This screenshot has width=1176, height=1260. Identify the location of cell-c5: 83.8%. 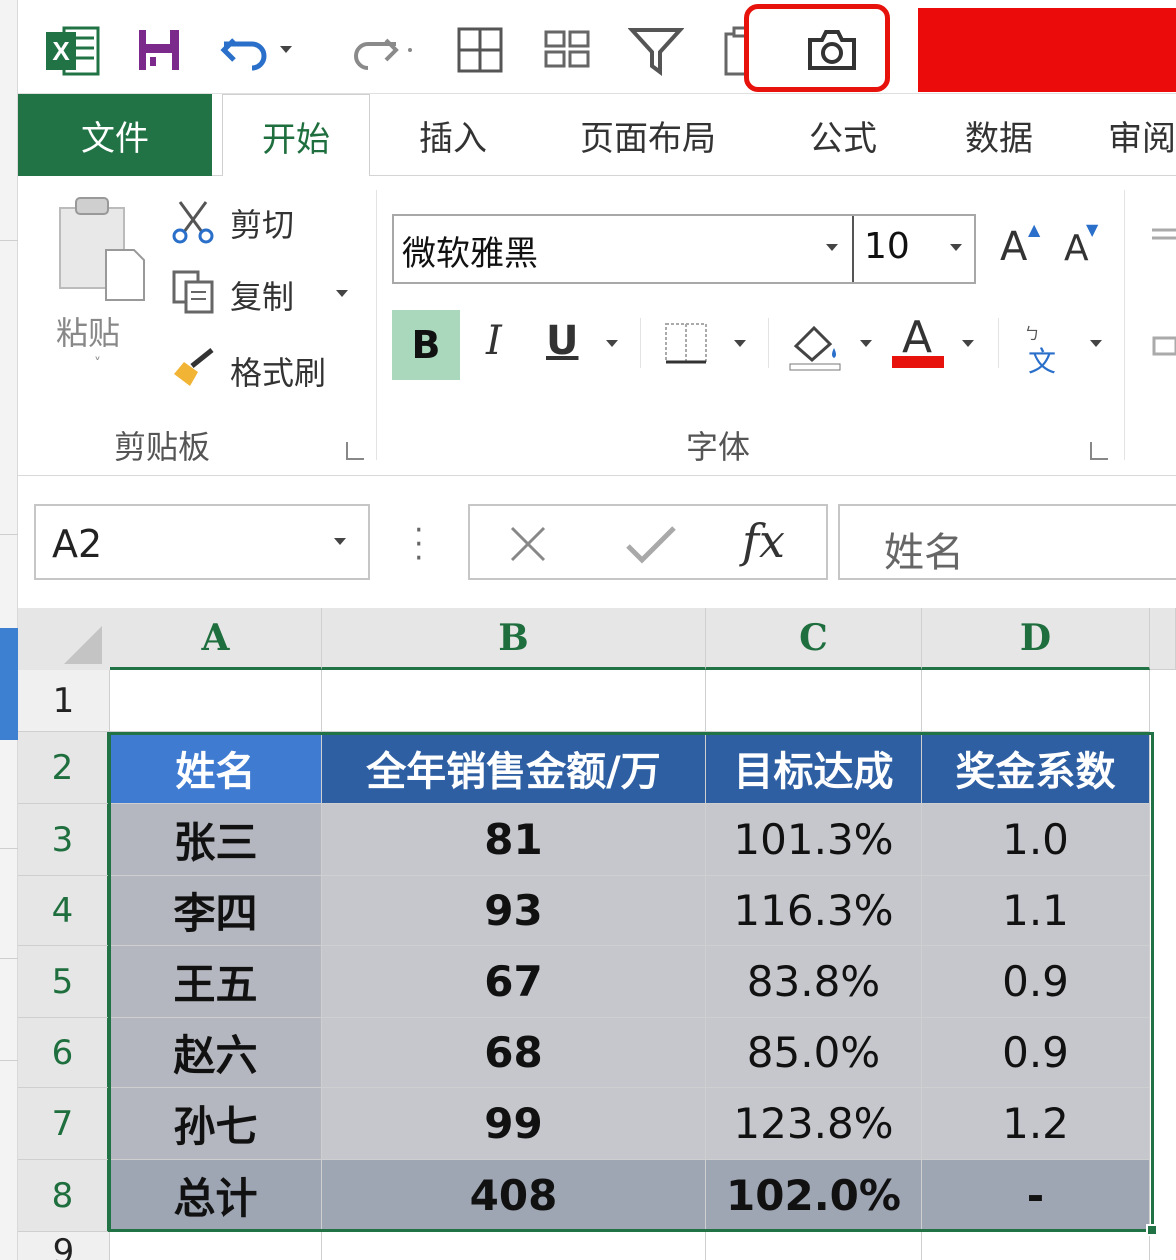
(814, 982).